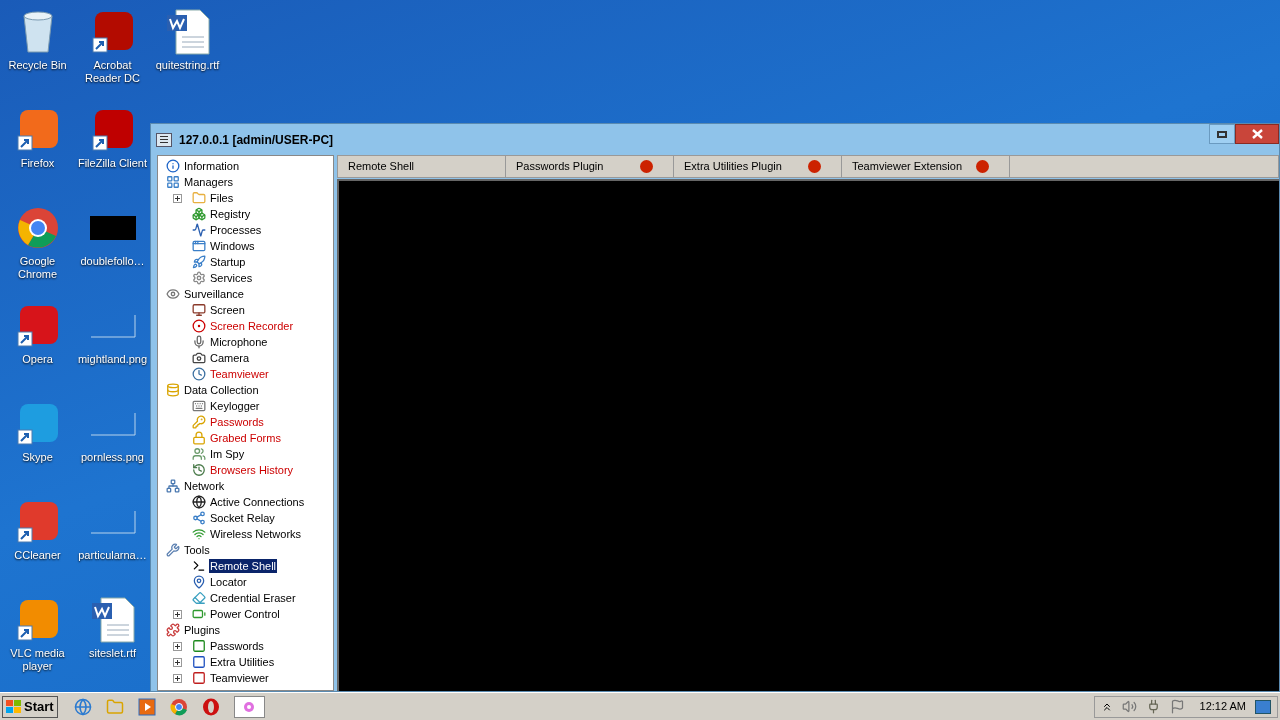 The image size is (1280, 720). I want to click on tree-item: Wireless Networks, so click(256, 534).